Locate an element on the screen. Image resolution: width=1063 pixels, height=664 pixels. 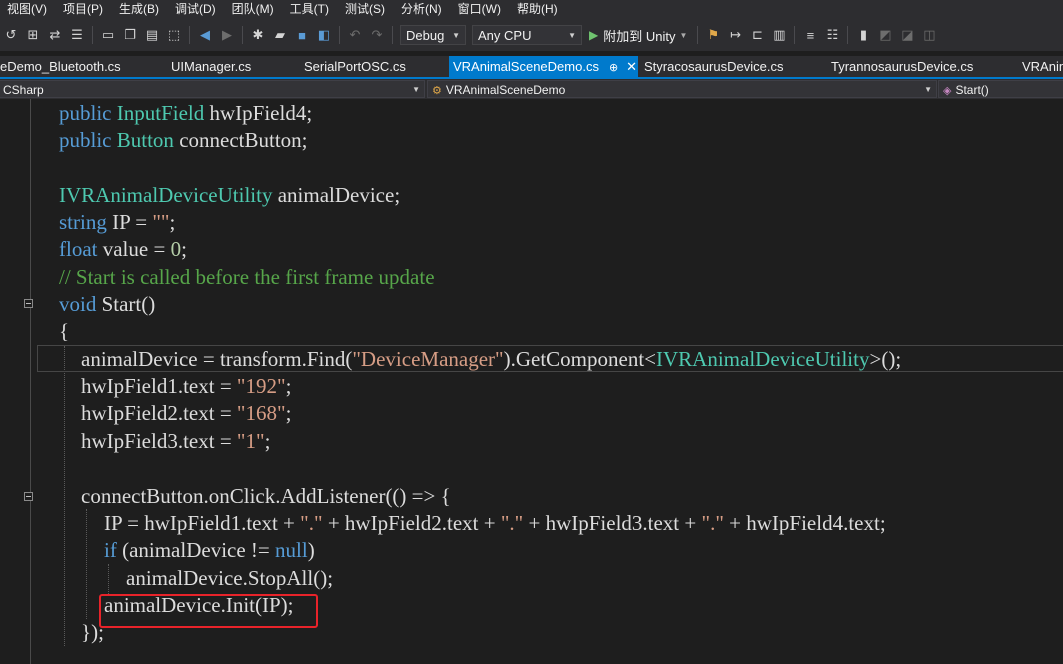
clear-bookmarks-icon: ◫ is located at coordinates (929, 35).